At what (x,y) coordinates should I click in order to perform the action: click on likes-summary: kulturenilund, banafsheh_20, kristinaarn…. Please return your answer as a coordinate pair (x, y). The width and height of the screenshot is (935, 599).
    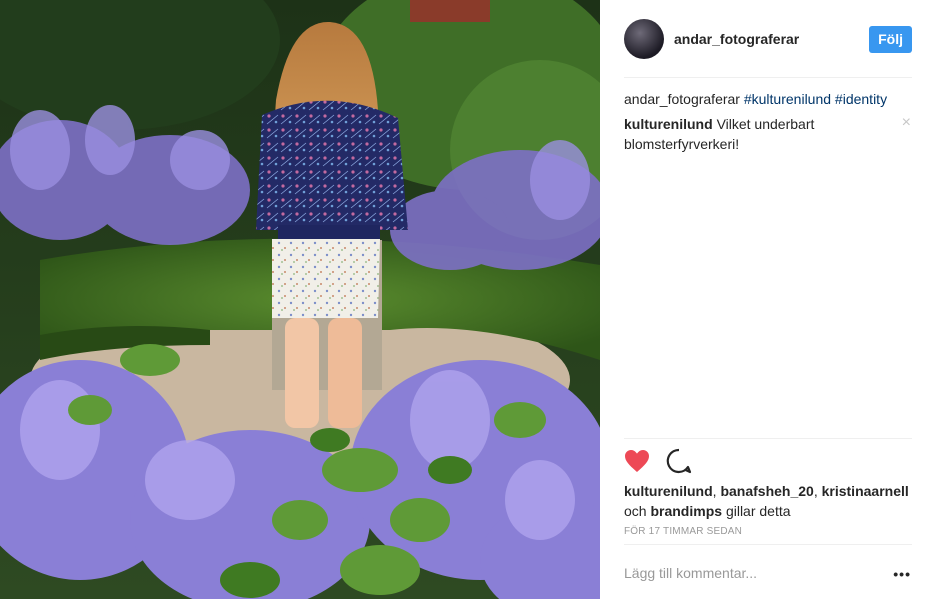
    Looking at the image, I should click on (769, 501).